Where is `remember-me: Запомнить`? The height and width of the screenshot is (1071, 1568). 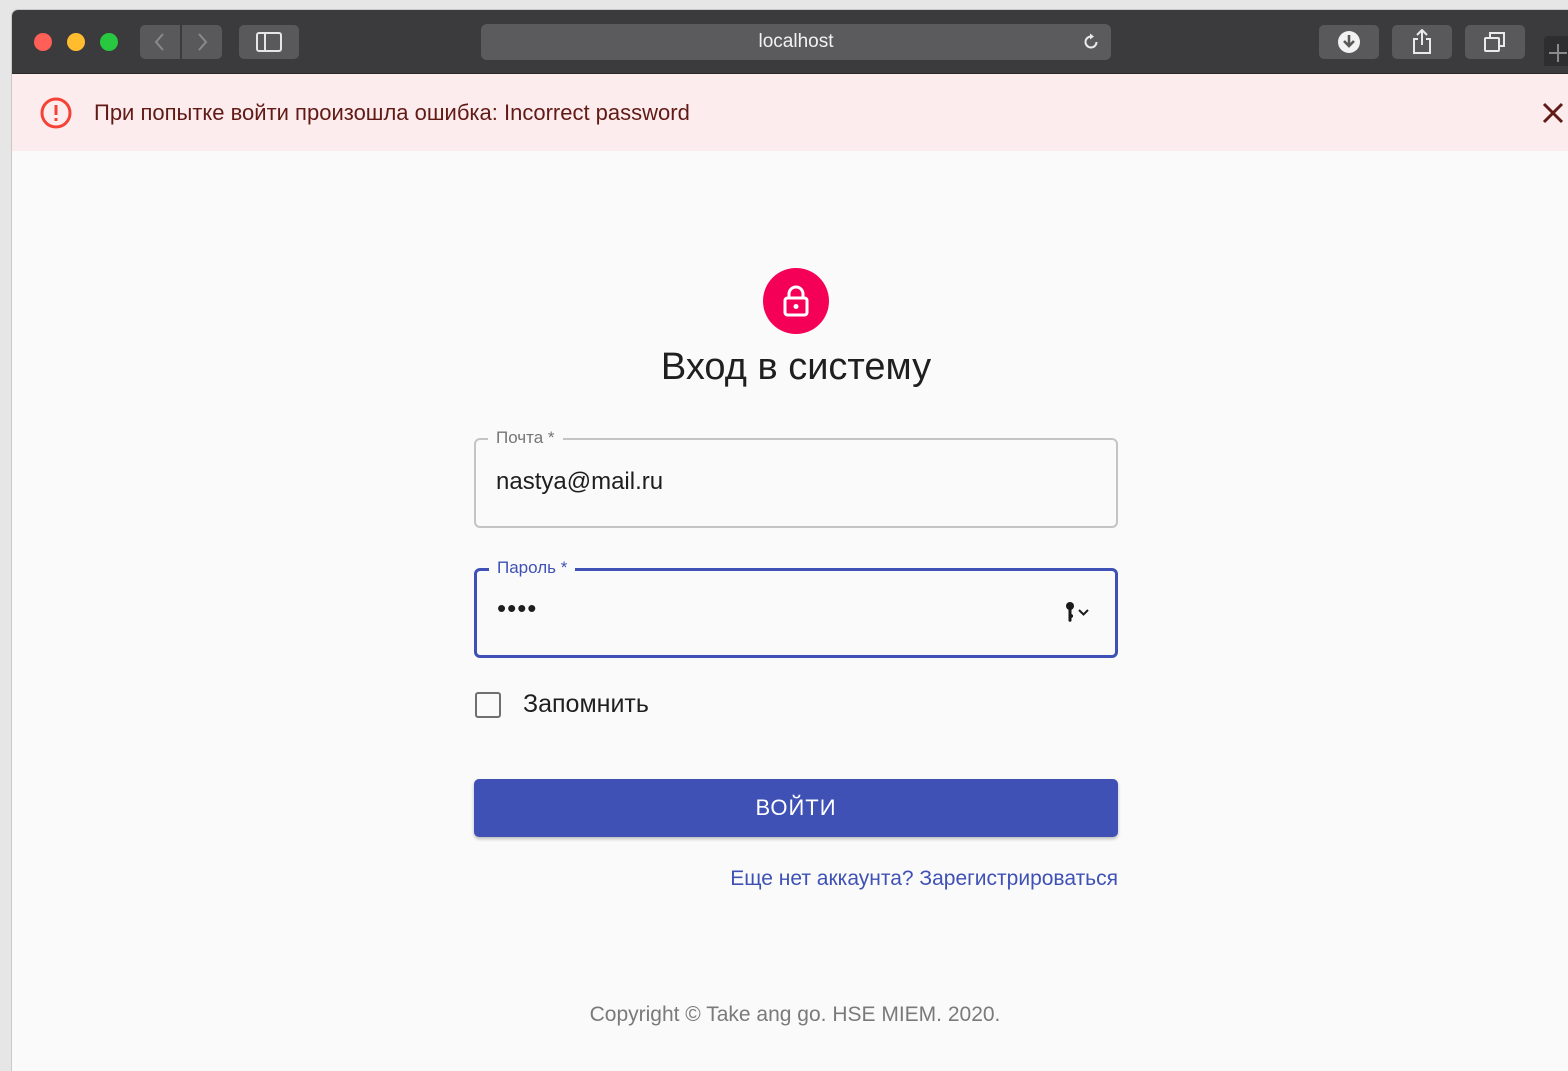 remember-me: Запомнить is located at coordinates (562, 704).